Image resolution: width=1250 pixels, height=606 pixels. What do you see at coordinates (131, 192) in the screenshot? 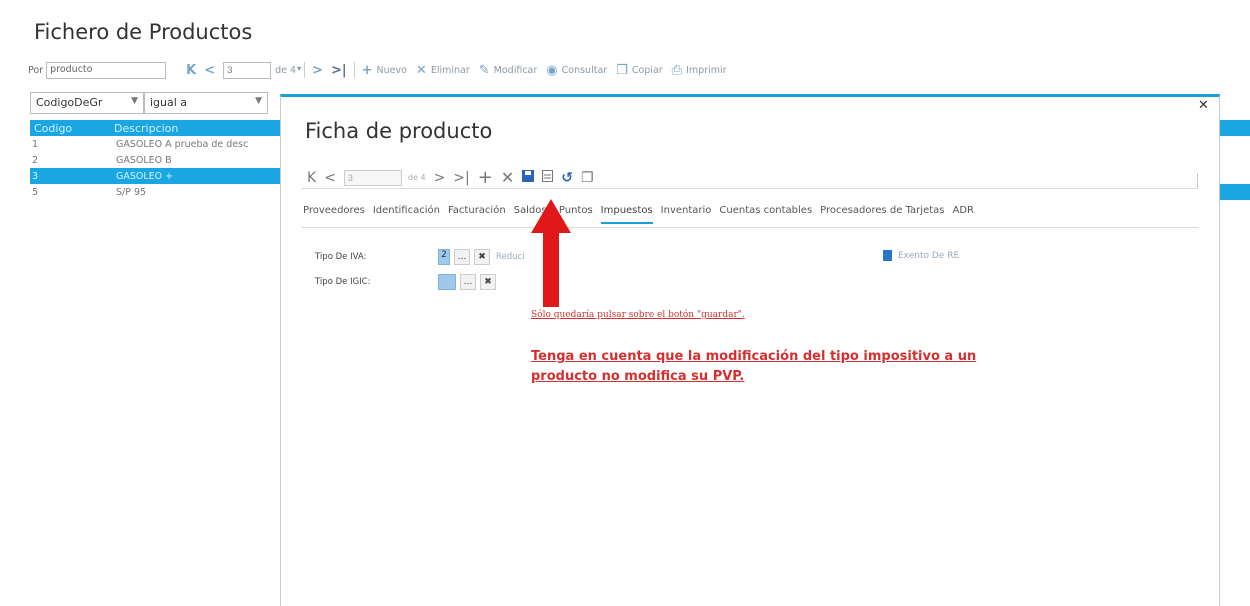
I see `cell-description: S/P 95` at bounding box center [131, 192].